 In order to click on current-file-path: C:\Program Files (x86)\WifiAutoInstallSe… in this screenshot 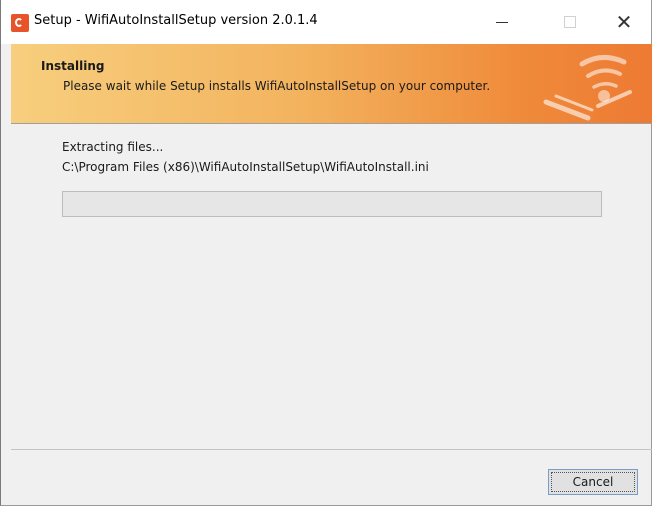, I will do `click(245, 167)`.